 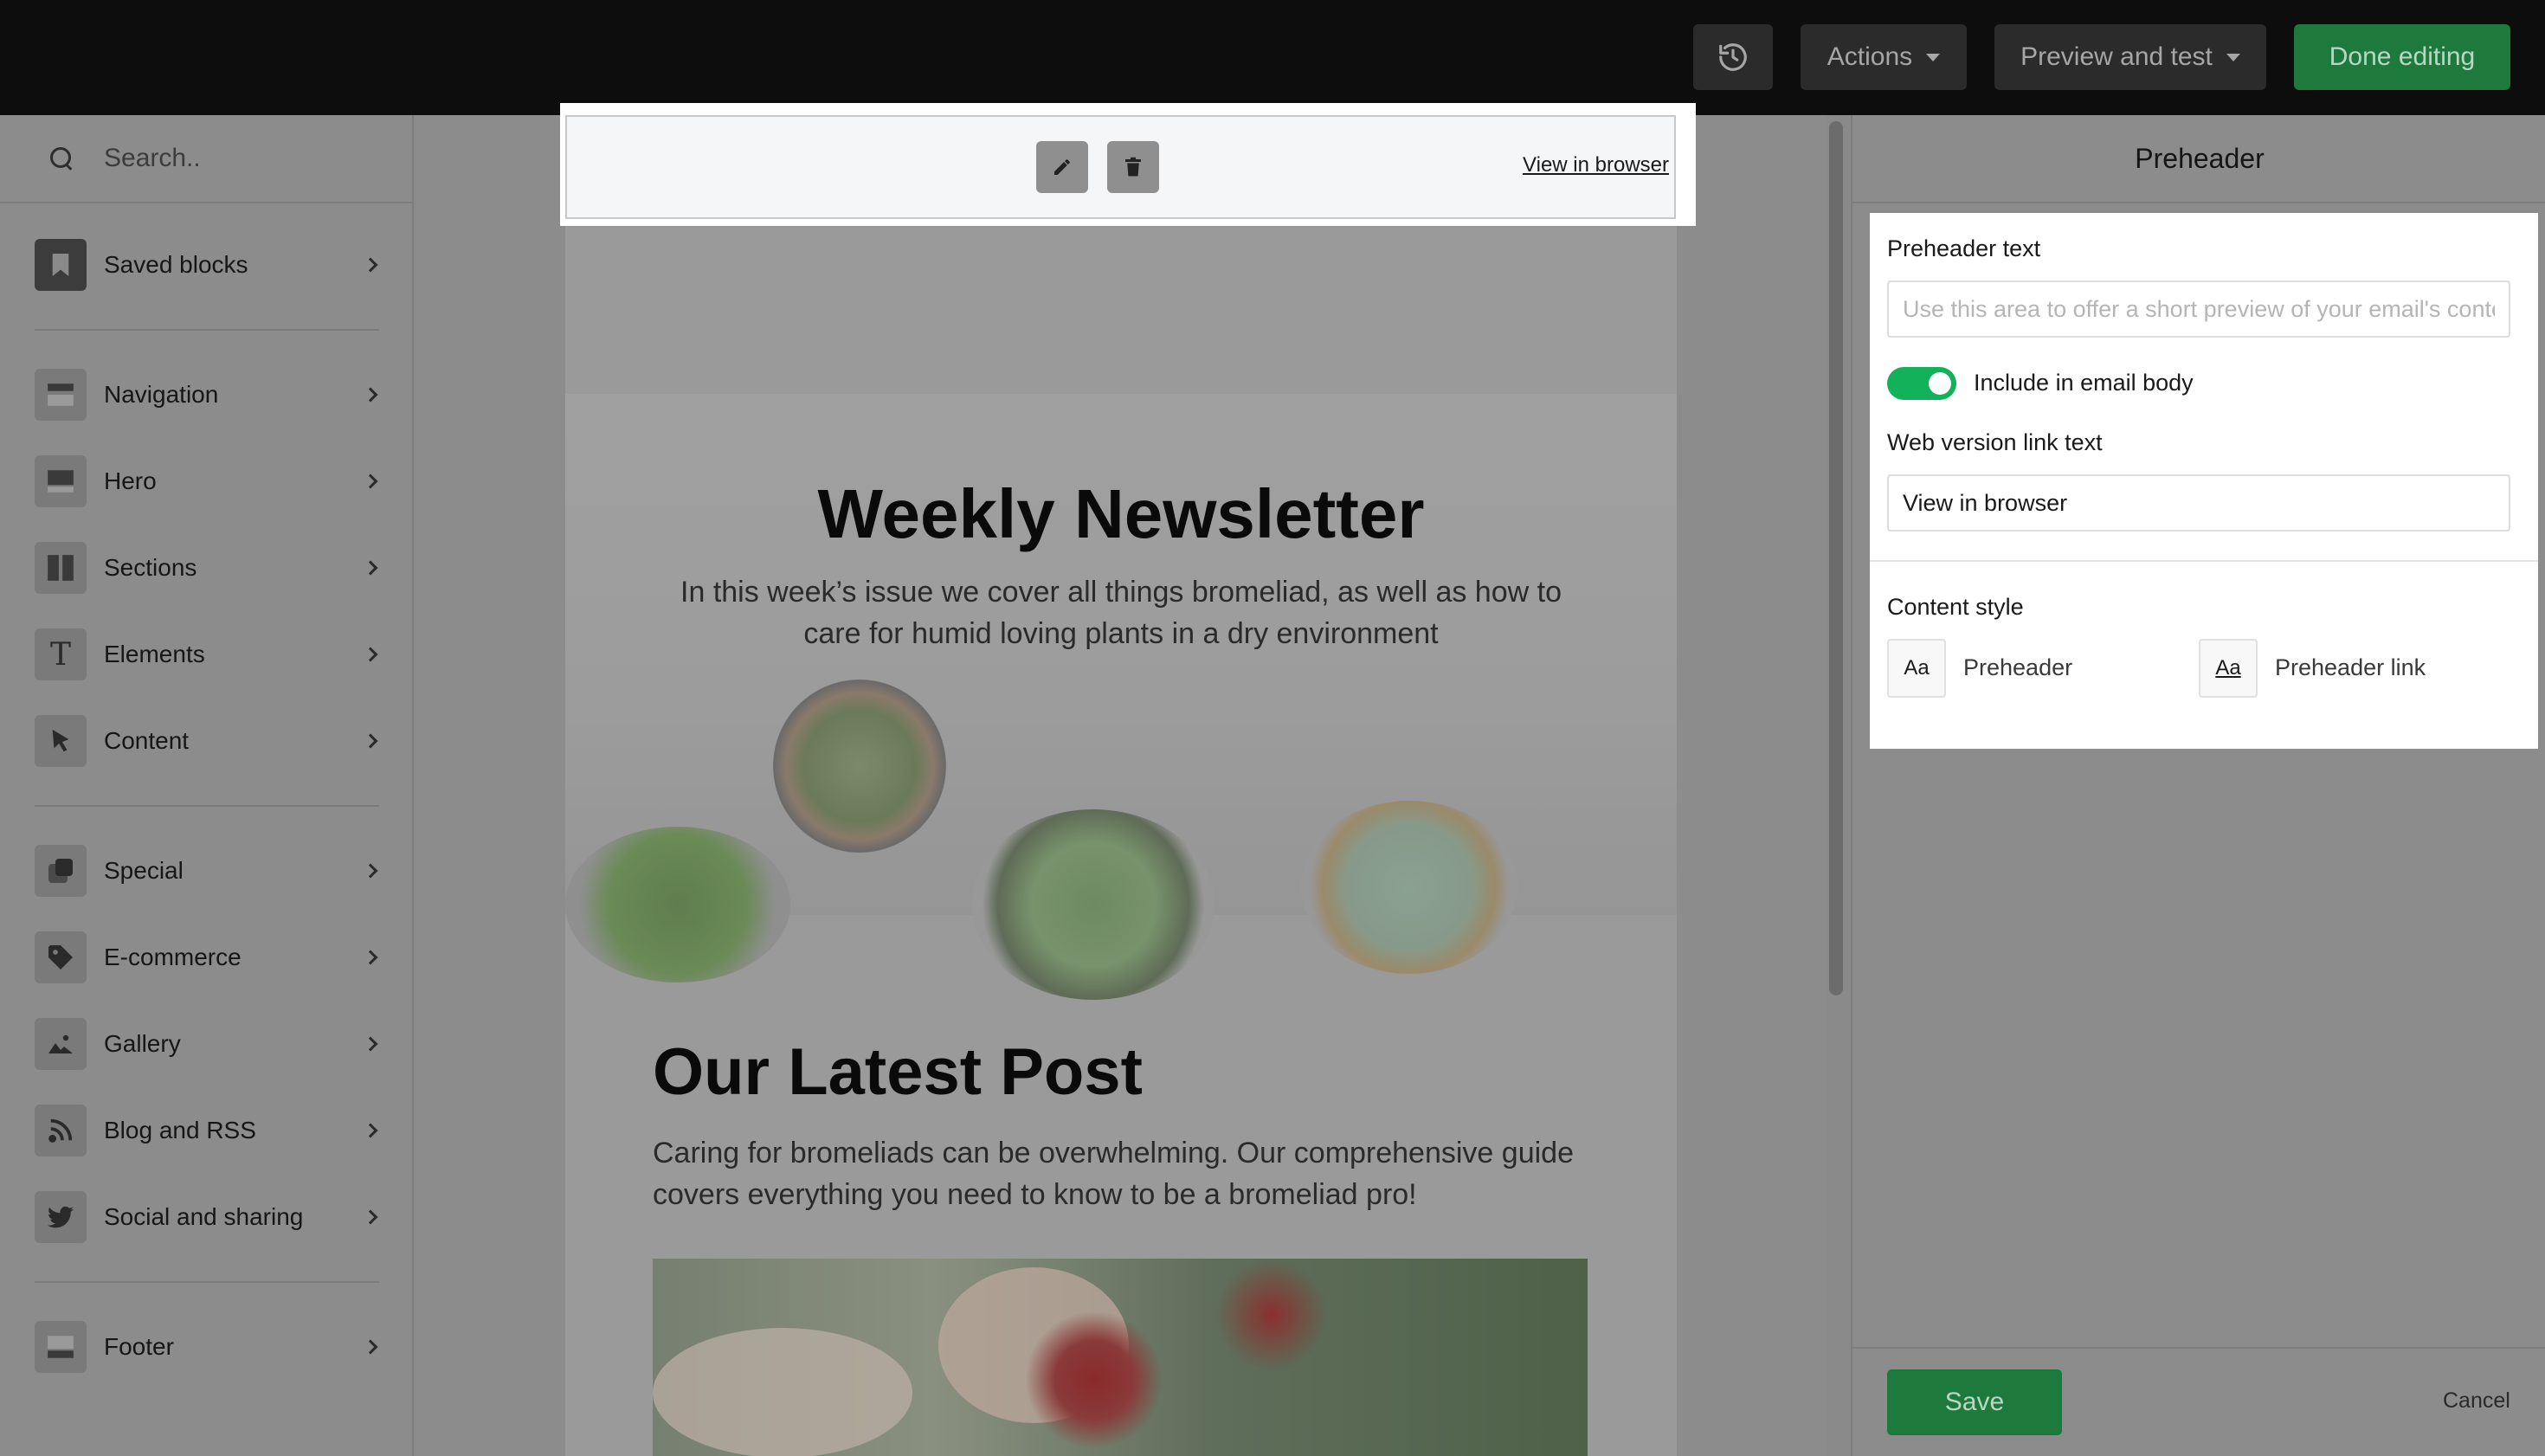 I want to click on canvas-scrollbar, so click(x=1836, y=558).